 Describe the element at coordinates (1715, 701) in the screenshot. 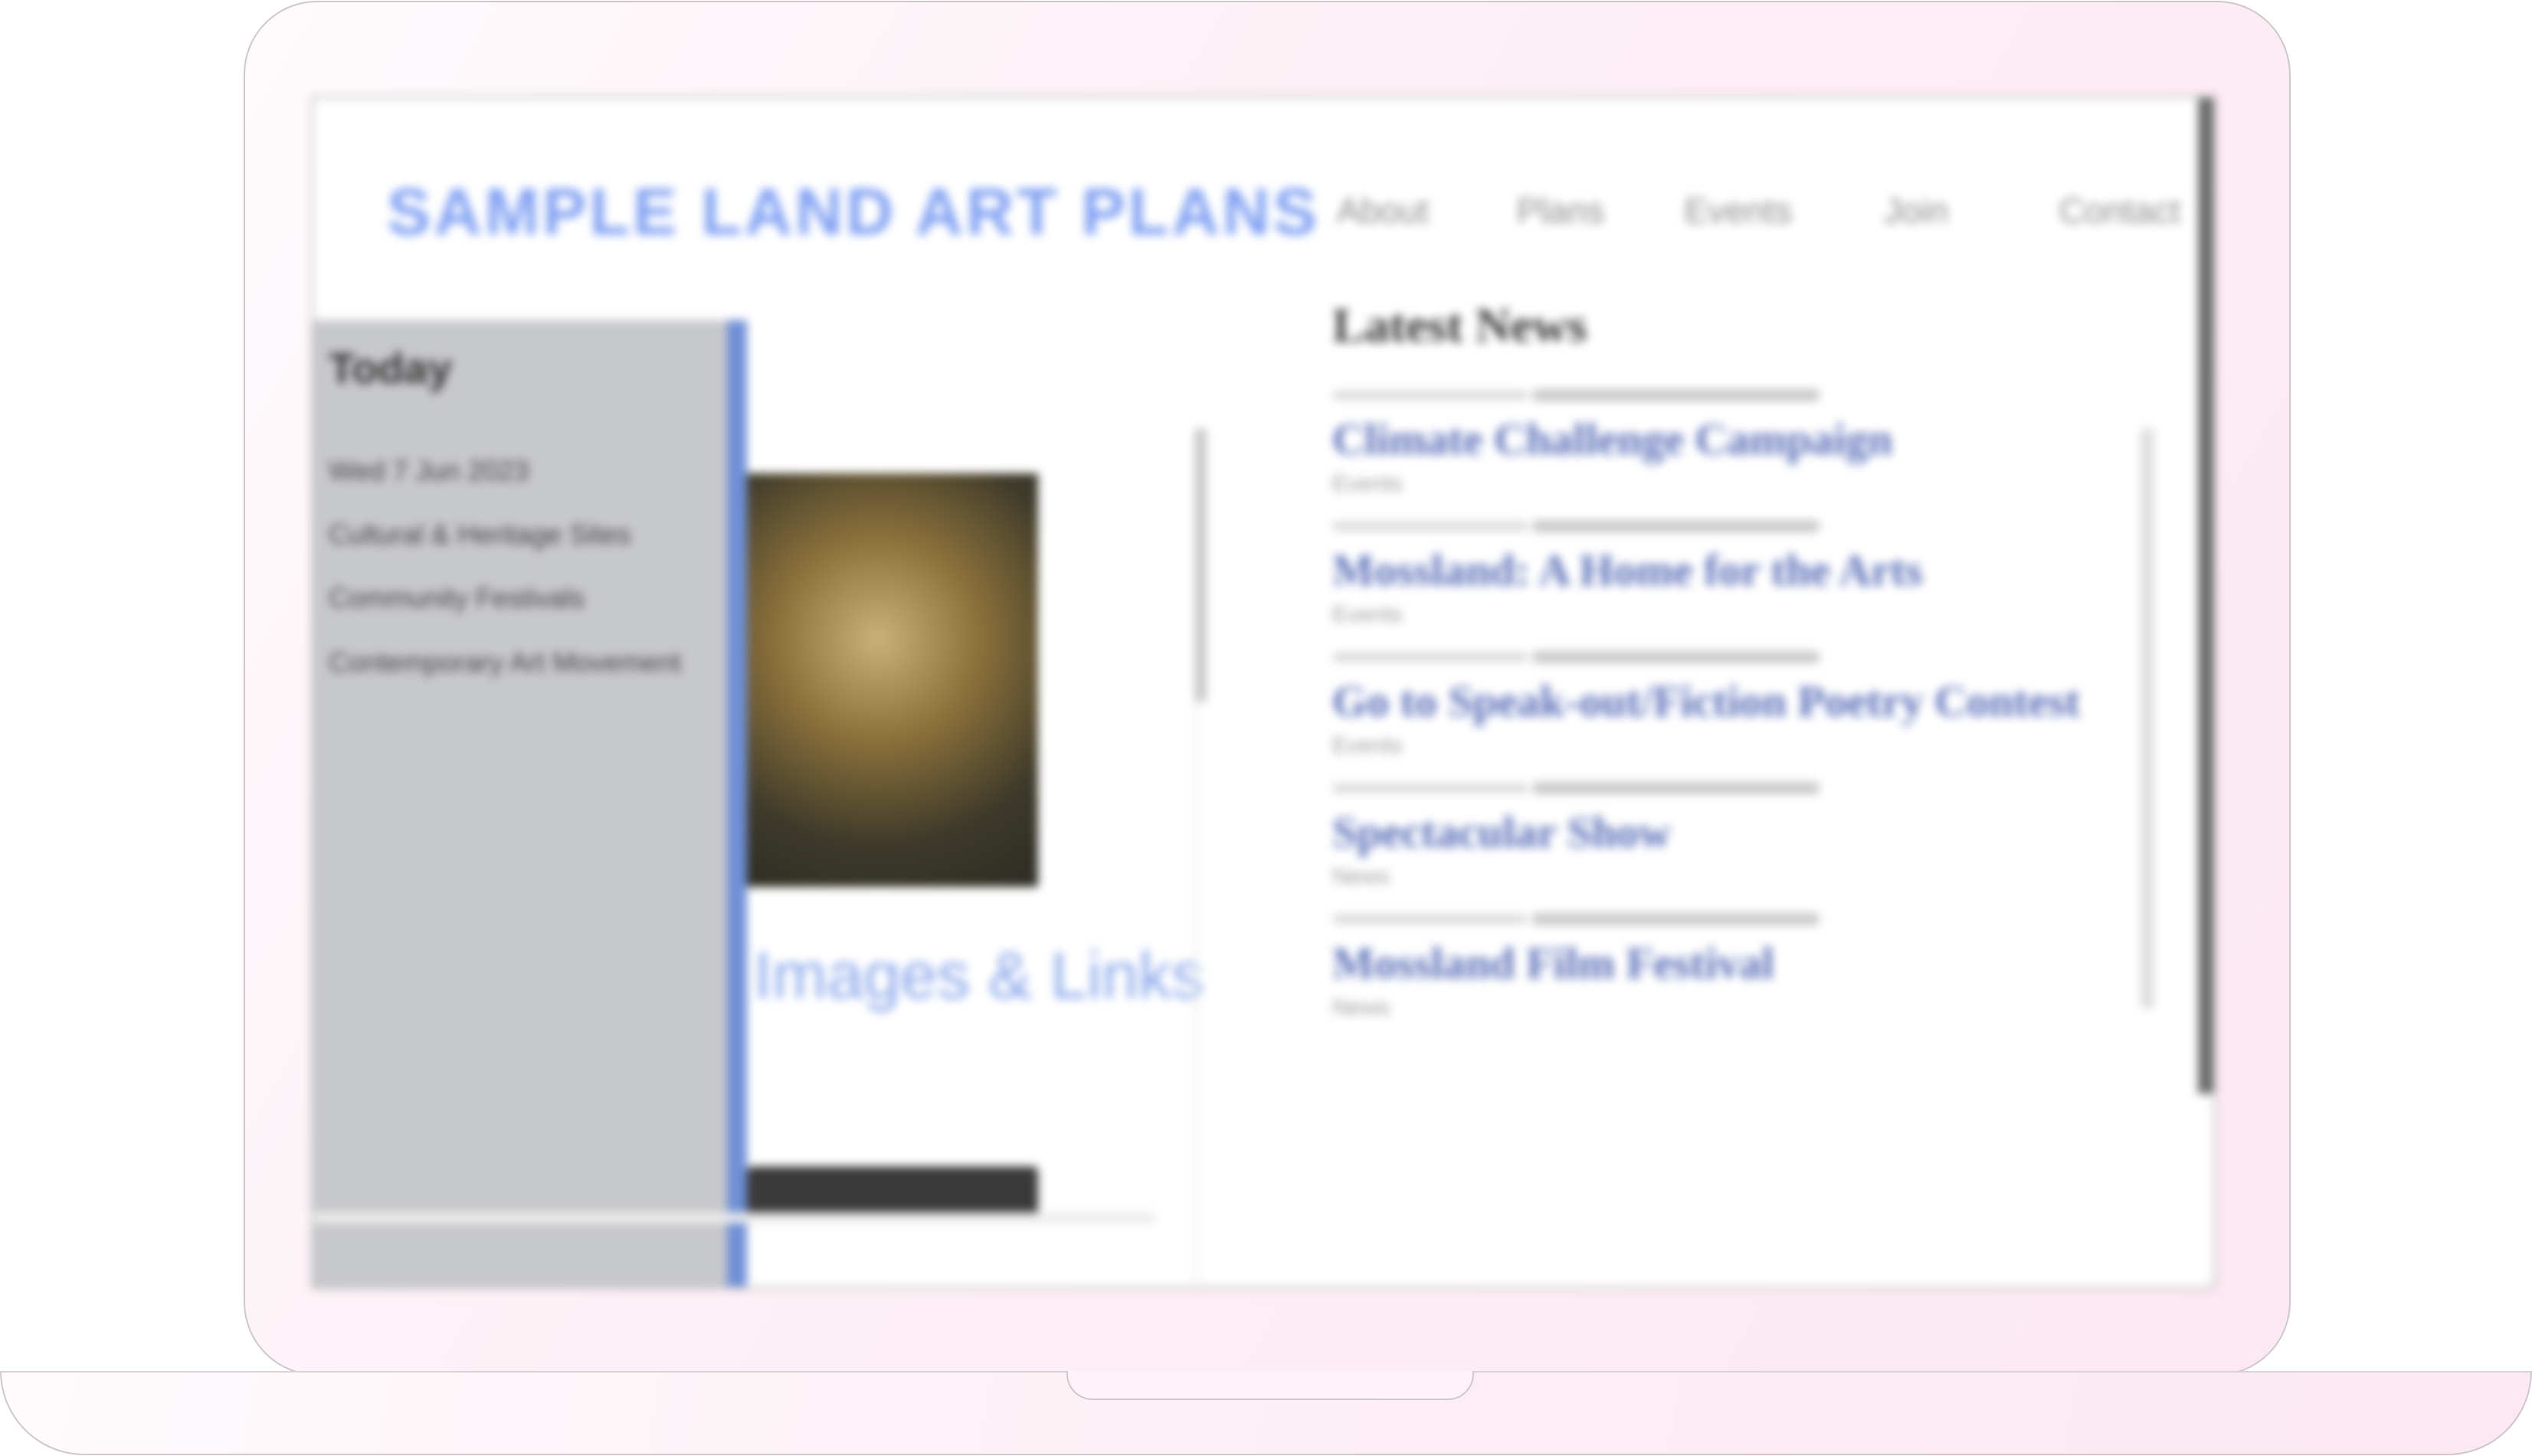

I see `news-link: Go to Speak-out/Fiction Poetry Contest` at that location.